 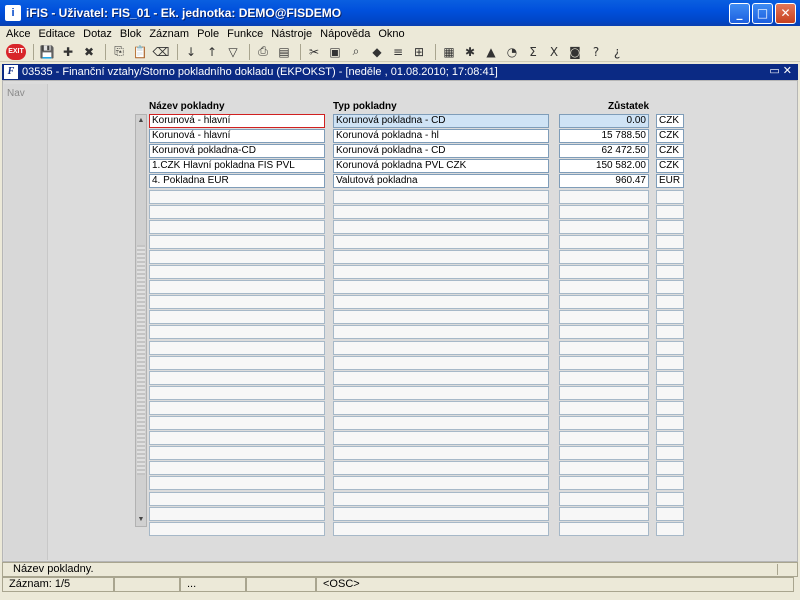 I want to click on cell-balance: 62 472.50, so click(x=604, y=151).